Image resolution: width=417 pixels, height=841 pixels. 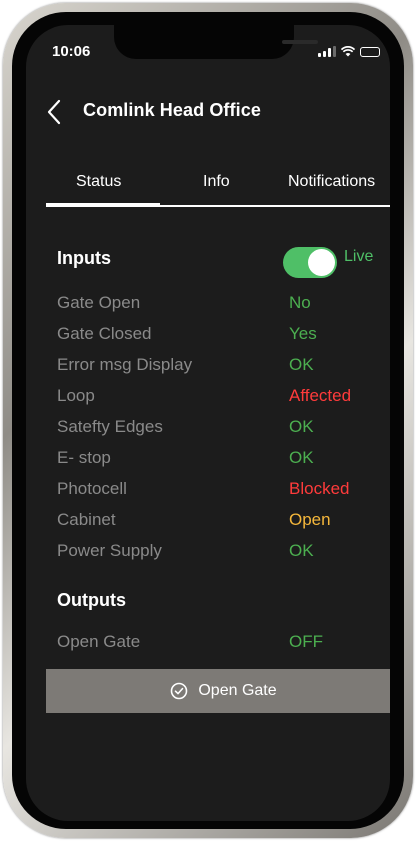 What do you see at coordinates (331, 182) in the screenshot?
I see `tab-notifications: Notifications` at bounding box center [331, 182].